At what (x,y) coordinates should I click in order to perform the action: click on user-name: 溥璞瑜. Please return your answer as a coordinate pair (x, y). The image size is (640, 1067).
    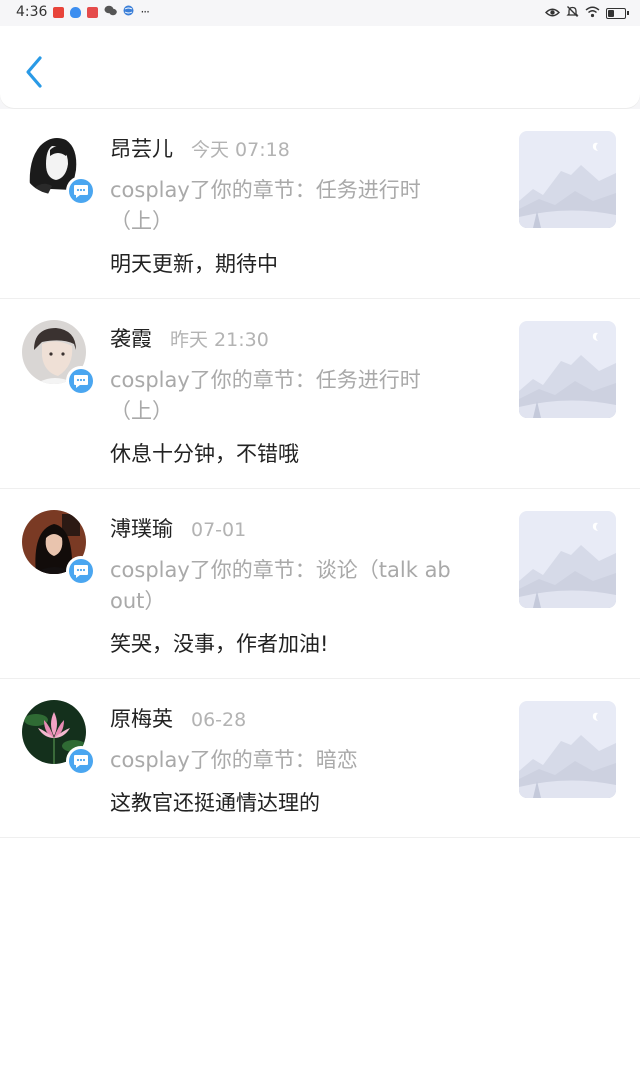
    Looking at the image, I should click on (141, 528).